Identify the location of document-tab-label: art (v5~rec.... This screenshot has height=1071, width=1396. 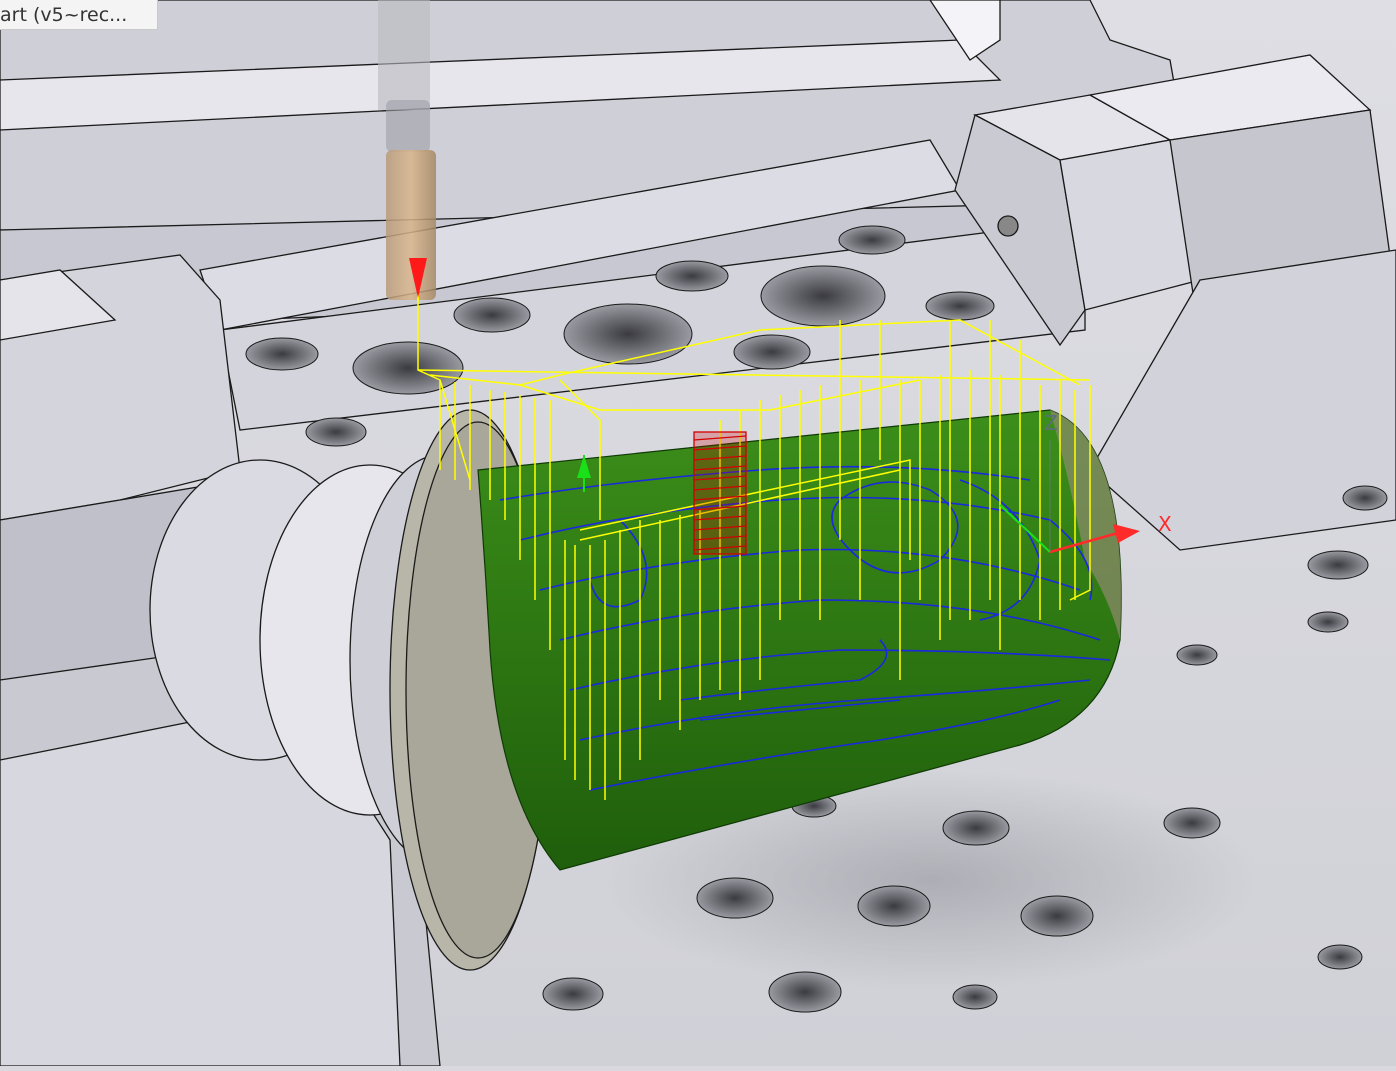
(64, 15).